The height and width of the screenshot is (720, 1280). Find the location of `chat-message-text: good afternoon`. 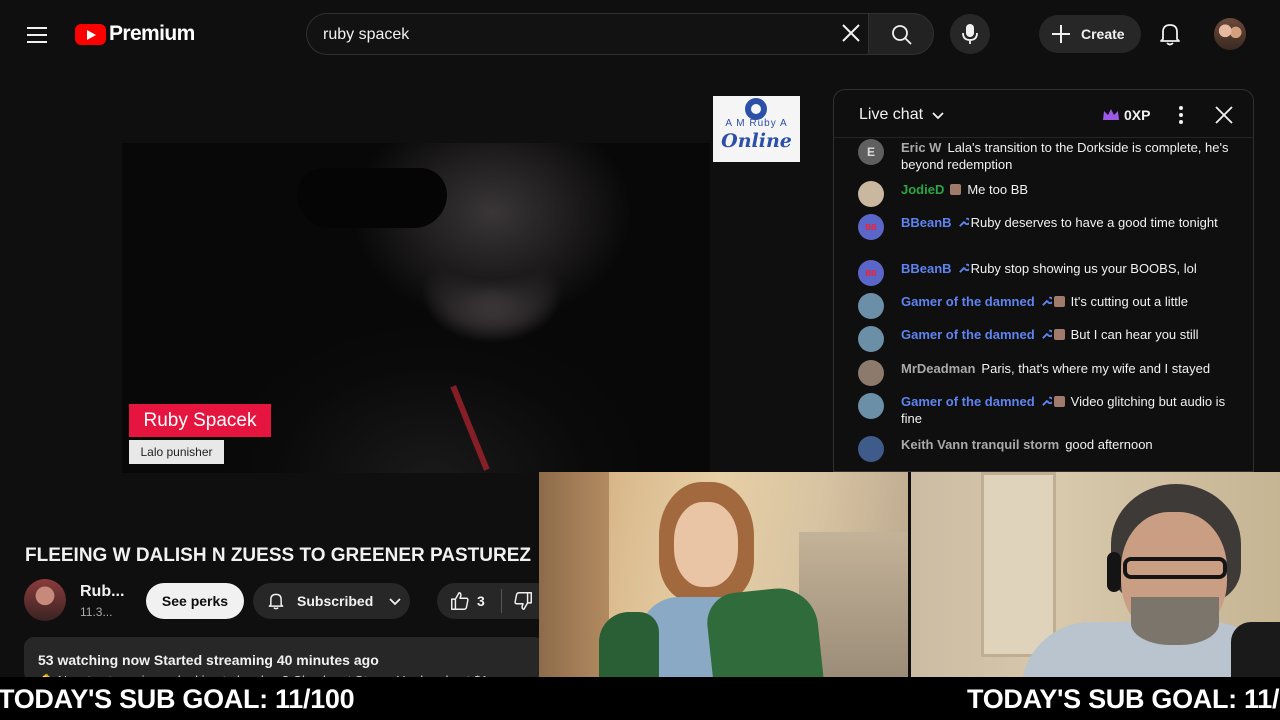

chat-message-text: good afternoon is located at coordinates (1109, 444).